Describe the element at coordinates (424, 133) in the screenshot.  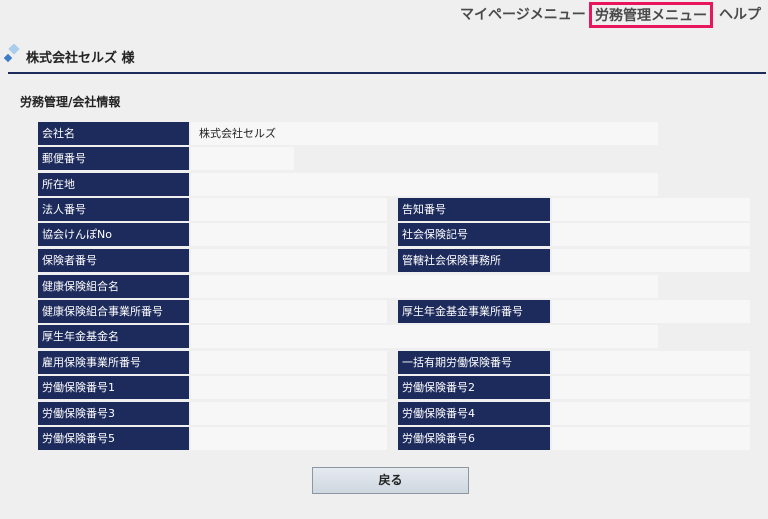
I see `company-name-value: 株式会社セルズ` at that location.